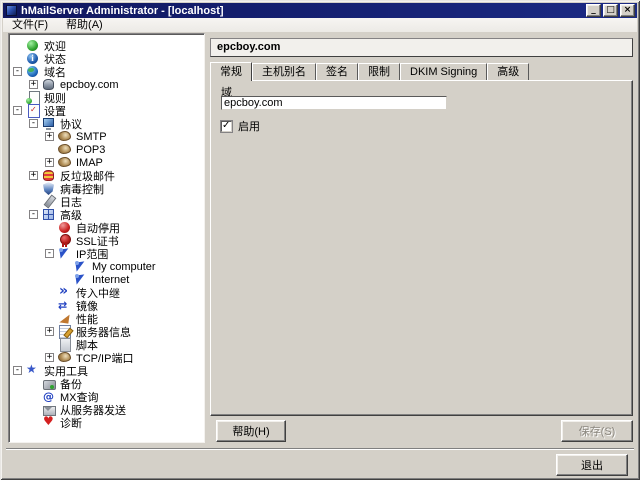 Image resolution: width=640 pixels, height=480 pixels. I want to click on tree-item-label: My computer, so click(124, 266).